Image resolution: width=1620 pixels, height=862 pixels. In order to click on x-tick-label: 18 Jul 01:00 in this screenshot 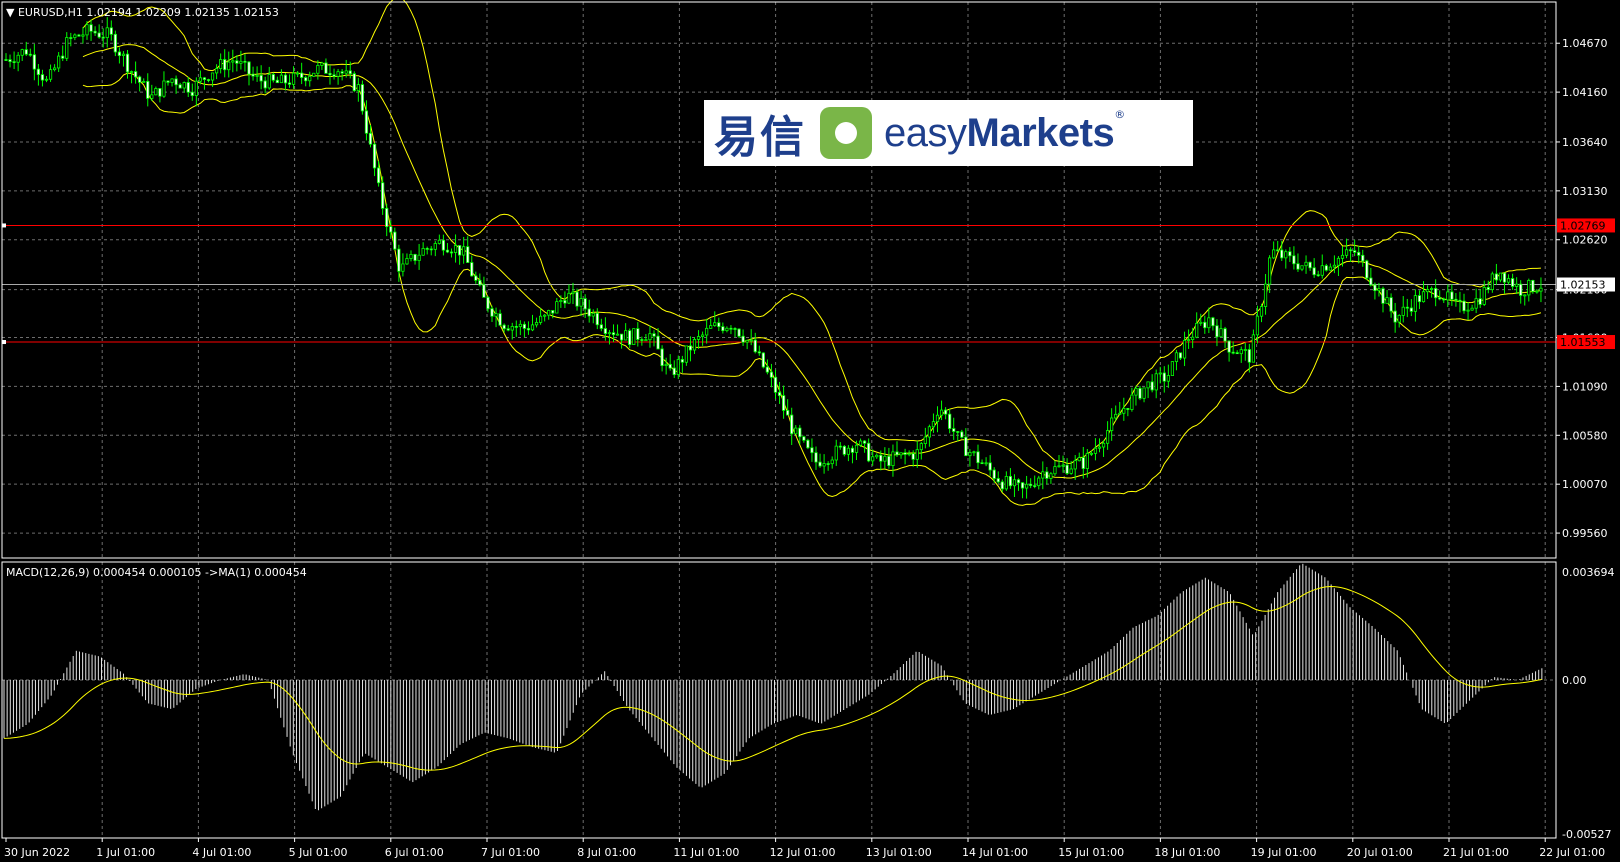, I will do `click(1187, 852)`.